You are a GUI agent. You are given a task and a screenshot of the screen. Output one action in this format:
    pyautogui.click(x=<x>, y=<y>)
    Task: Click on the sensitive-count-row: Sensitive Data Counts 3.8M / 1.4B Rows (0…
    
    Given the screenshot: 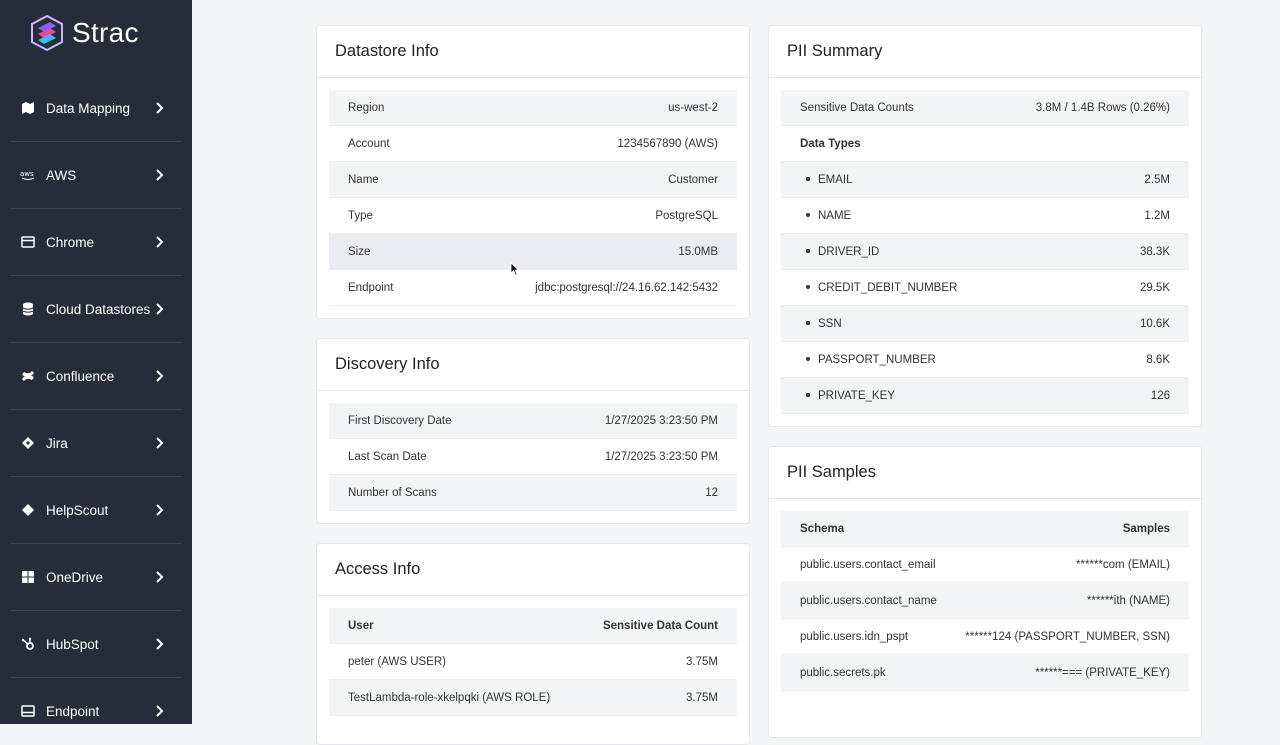 What is the action you would take?
    pyautogui.click(x=985, y=108)
    